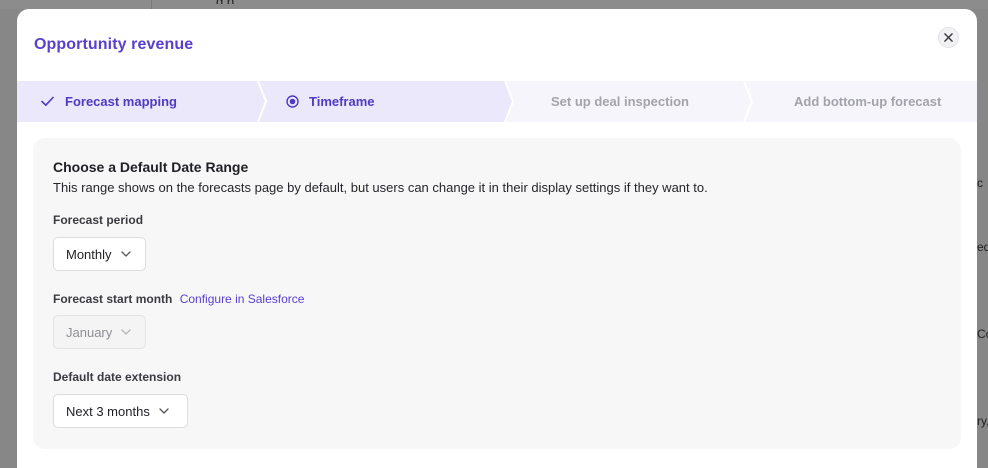 The width and height of the screenshot is (988, 468). I want to click on step-label: Set up deal inspection, so click(620, 101).